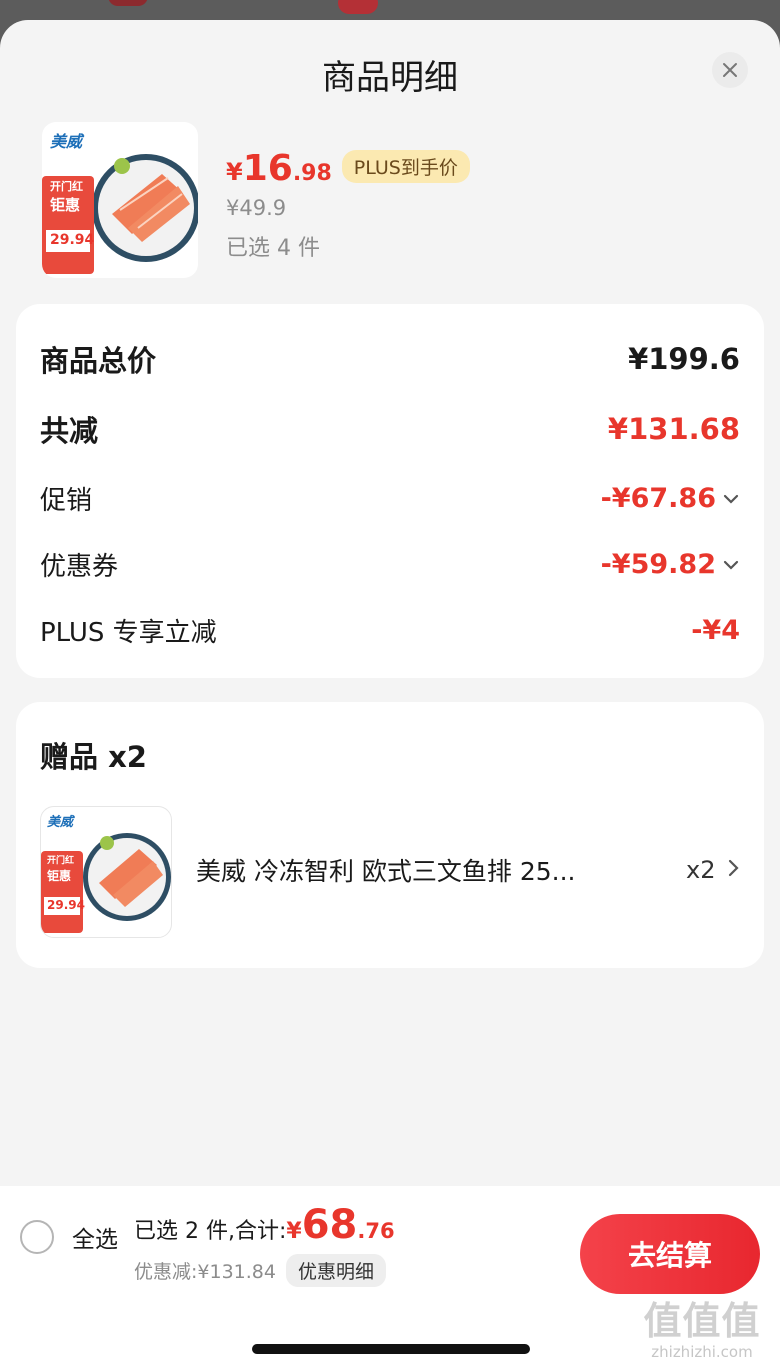  I want to click on selection-summary: 已选 2 件,合计: ¥ 68 .76, so click(264, 1225).